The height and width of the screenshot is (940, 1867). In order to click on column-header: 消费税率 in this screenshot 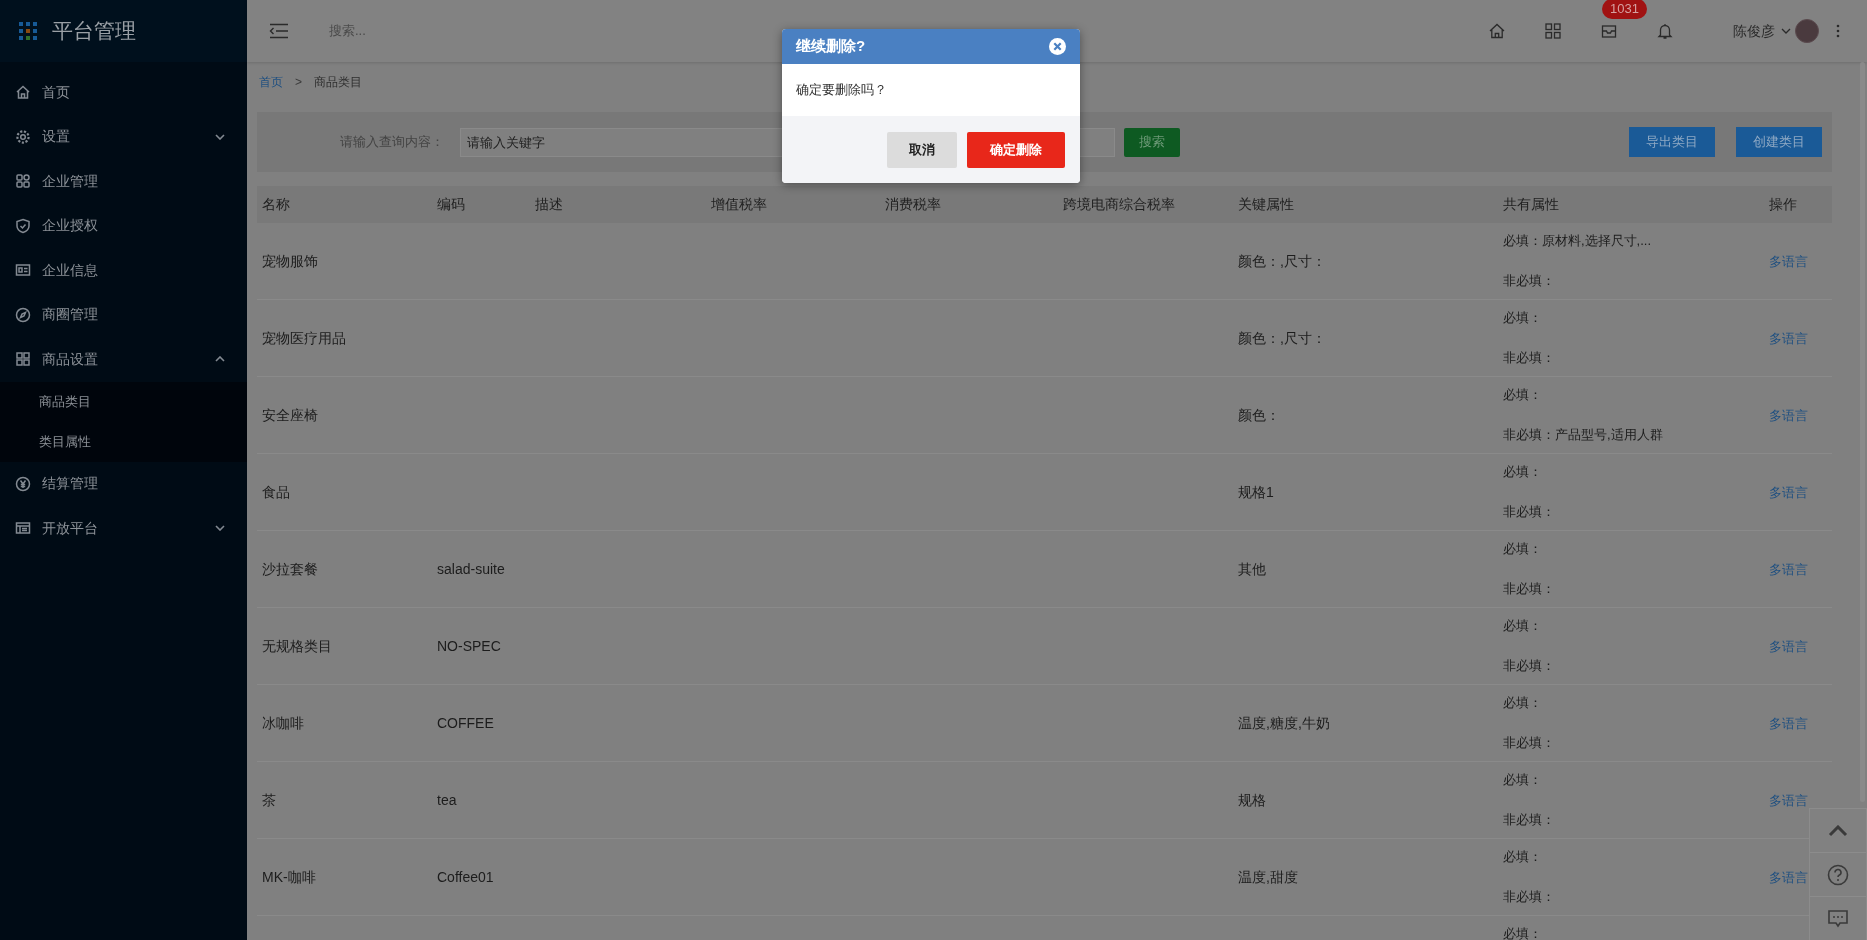, I will do `click(913, 204)`.